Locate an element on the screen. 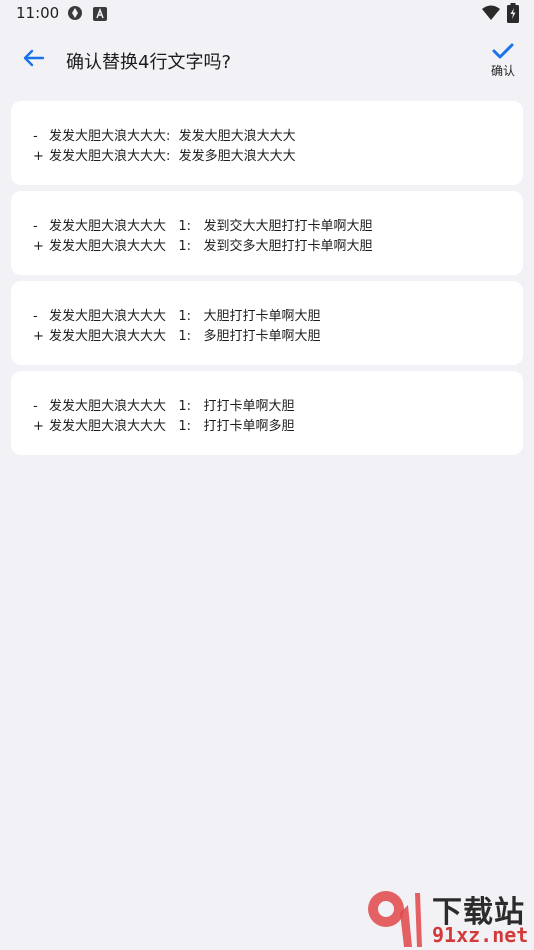  wifi-icon is located at coordinates (491, 13).